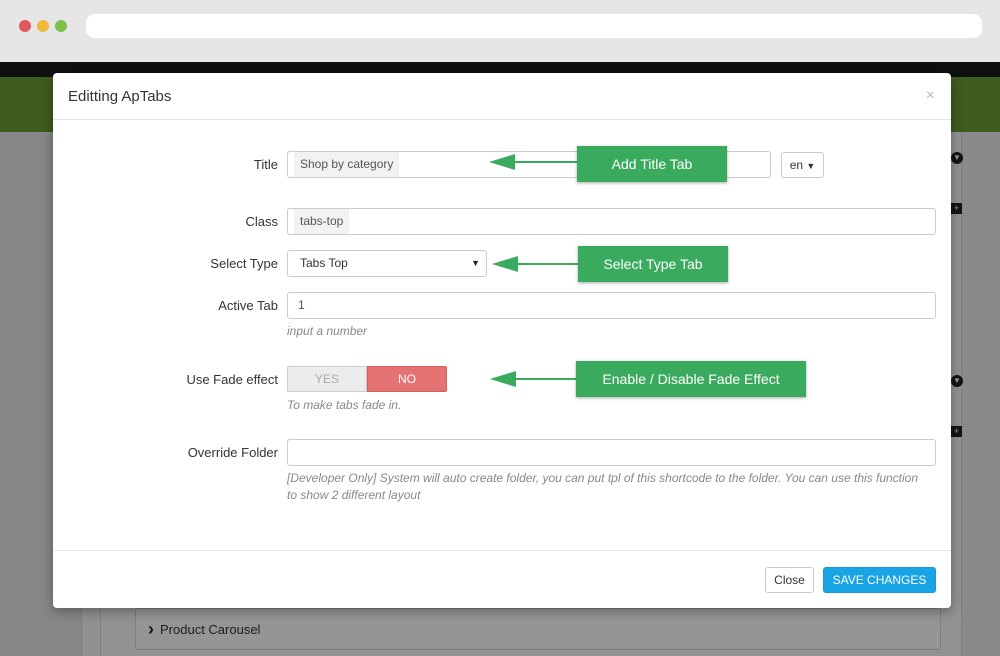 This screenshot has width=1000, height=656. I want to click on close-icon: ×, so click(930, 96).